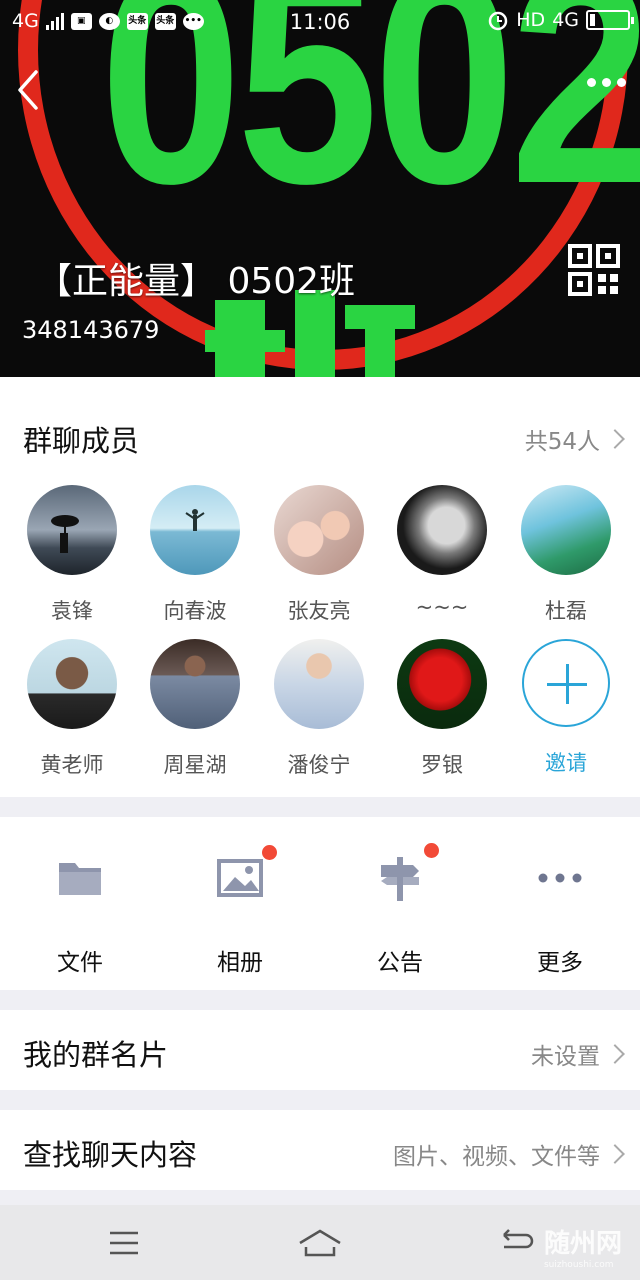 The width and height of the screenshot is (640, 1280). I want to click on watermark-sub: suizhoushi.com, so click(578, 1265).